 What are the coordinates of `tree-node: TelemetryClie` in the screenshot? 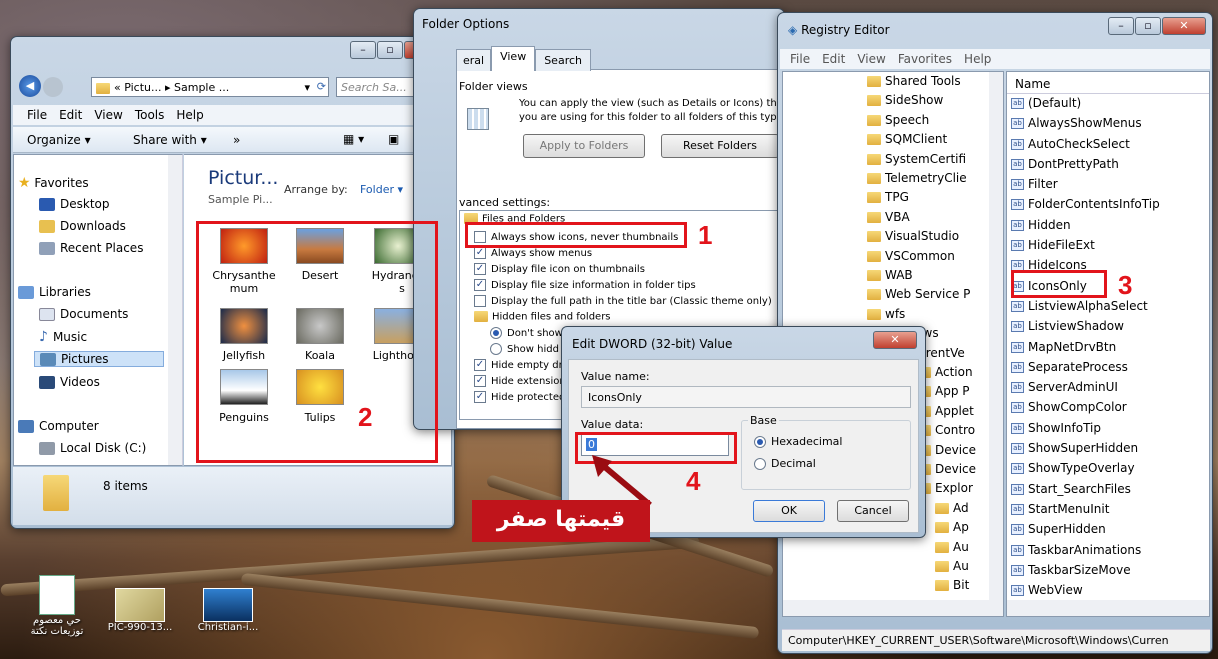 It's located at (917, 178).